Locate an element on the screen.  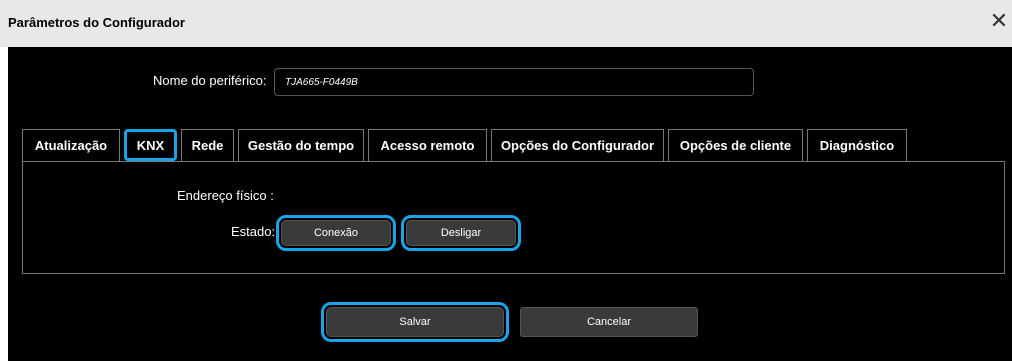
tab-diagnostico: Diagnóstico is located at coordinates (857, 145).